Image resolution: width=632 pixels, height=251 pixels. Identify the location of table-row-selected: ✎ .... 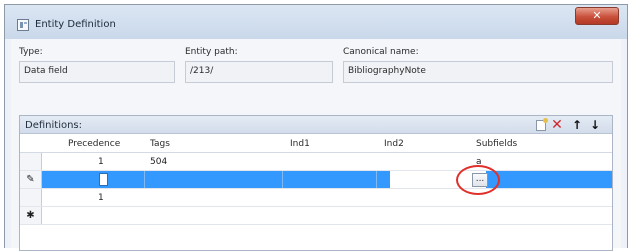
(316, 180).